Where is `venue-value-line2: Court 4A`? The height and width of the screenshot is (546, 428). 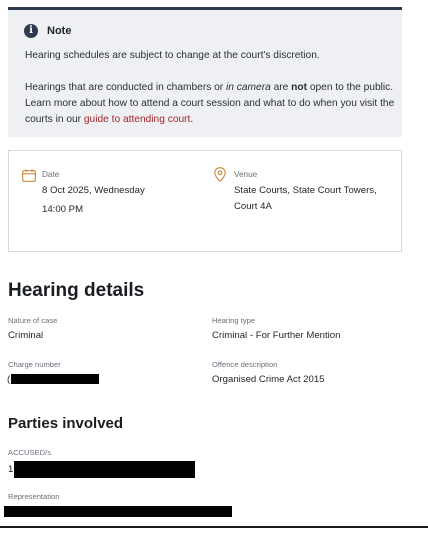 venue-value-line2: Court 4A is located at coordinates (253, 206).